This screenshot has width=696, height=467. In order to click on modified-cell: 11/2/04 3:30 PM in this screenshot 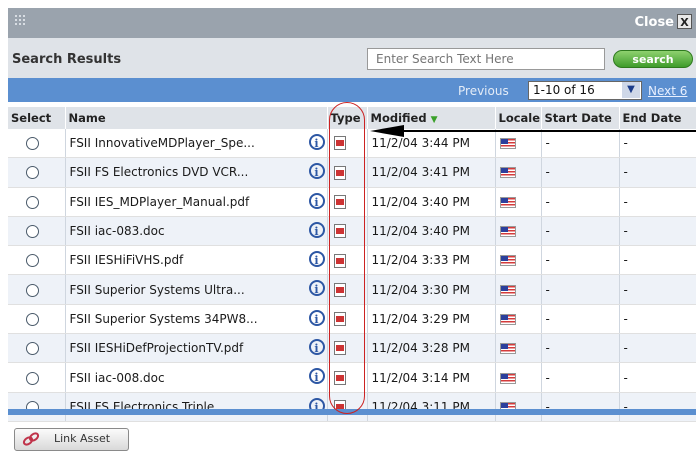, I will do `click(431, 289)`.